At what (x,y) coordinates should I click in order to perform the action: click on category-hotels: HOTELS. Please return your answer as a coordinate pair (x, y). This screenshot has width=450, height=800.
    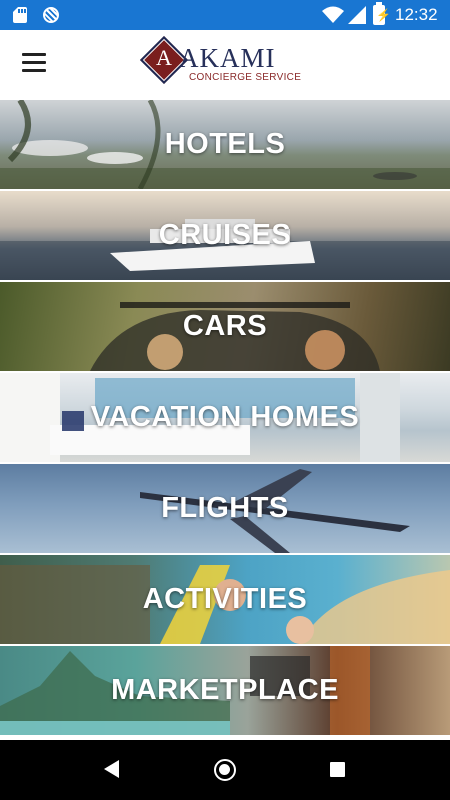
    Looking at the image, I should click on (225, 144).